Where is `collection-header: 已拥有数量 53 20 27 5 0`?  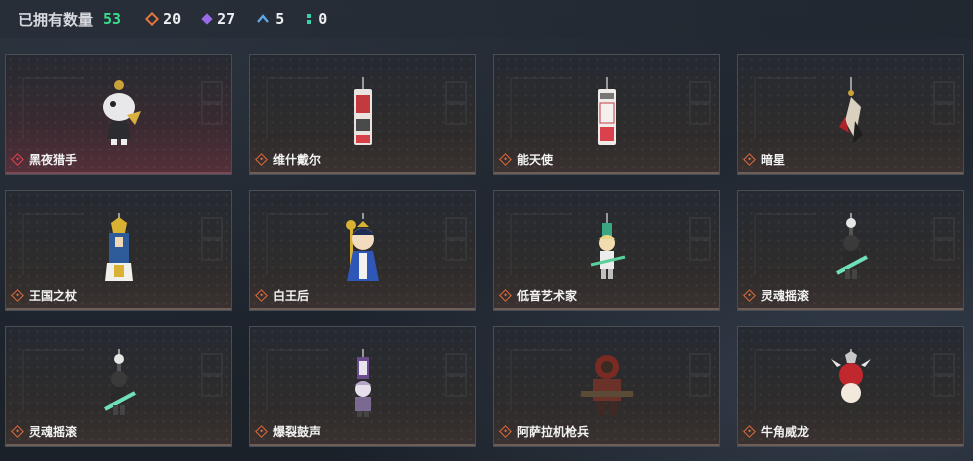 collection-header: 已拥有数量 53 20 27 5 0 is located at coordinates (486, 19).